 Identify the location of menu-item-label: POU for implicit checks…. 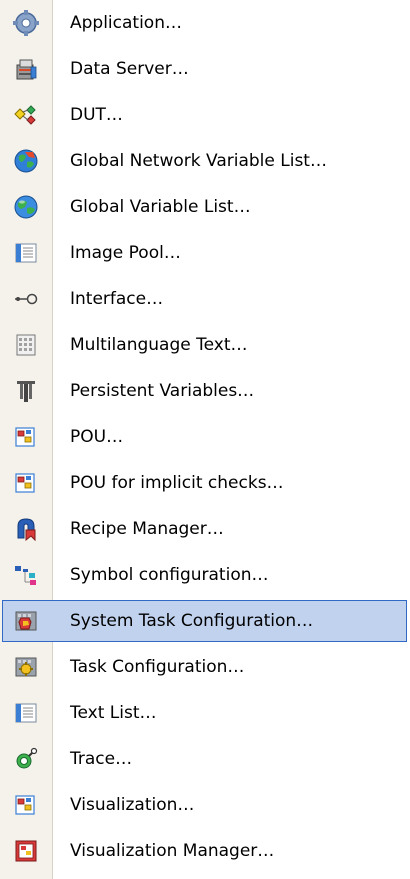
(177, 483).